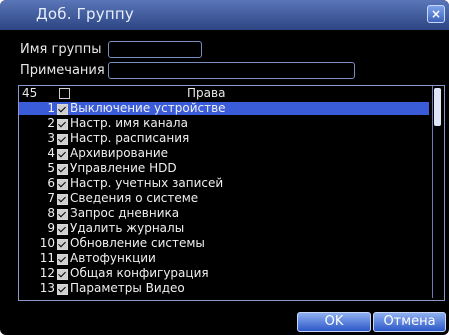 Image resolution: width=449 pixels, height=335 pixels. I want to click on notes-input, so click(231, 70).